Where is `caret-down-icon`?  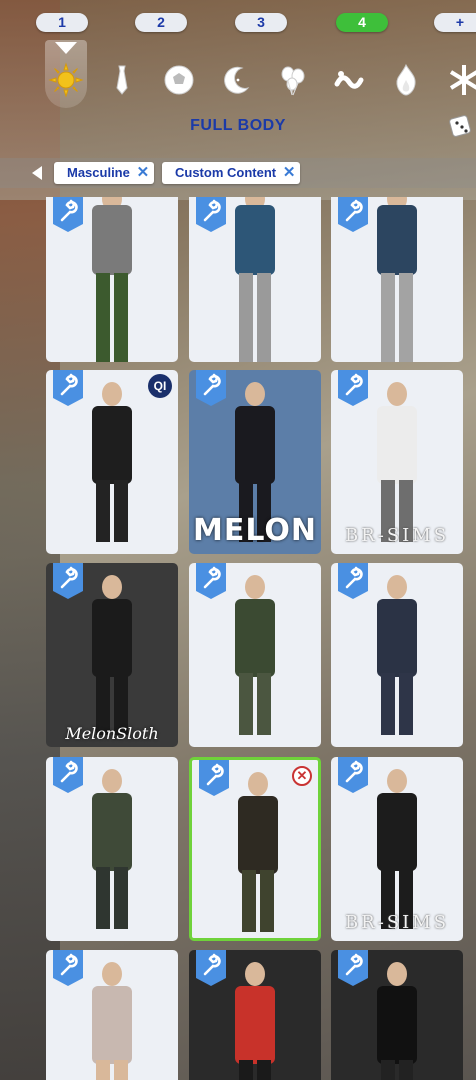 caret-down-icon is located at coordinates (66, 48).